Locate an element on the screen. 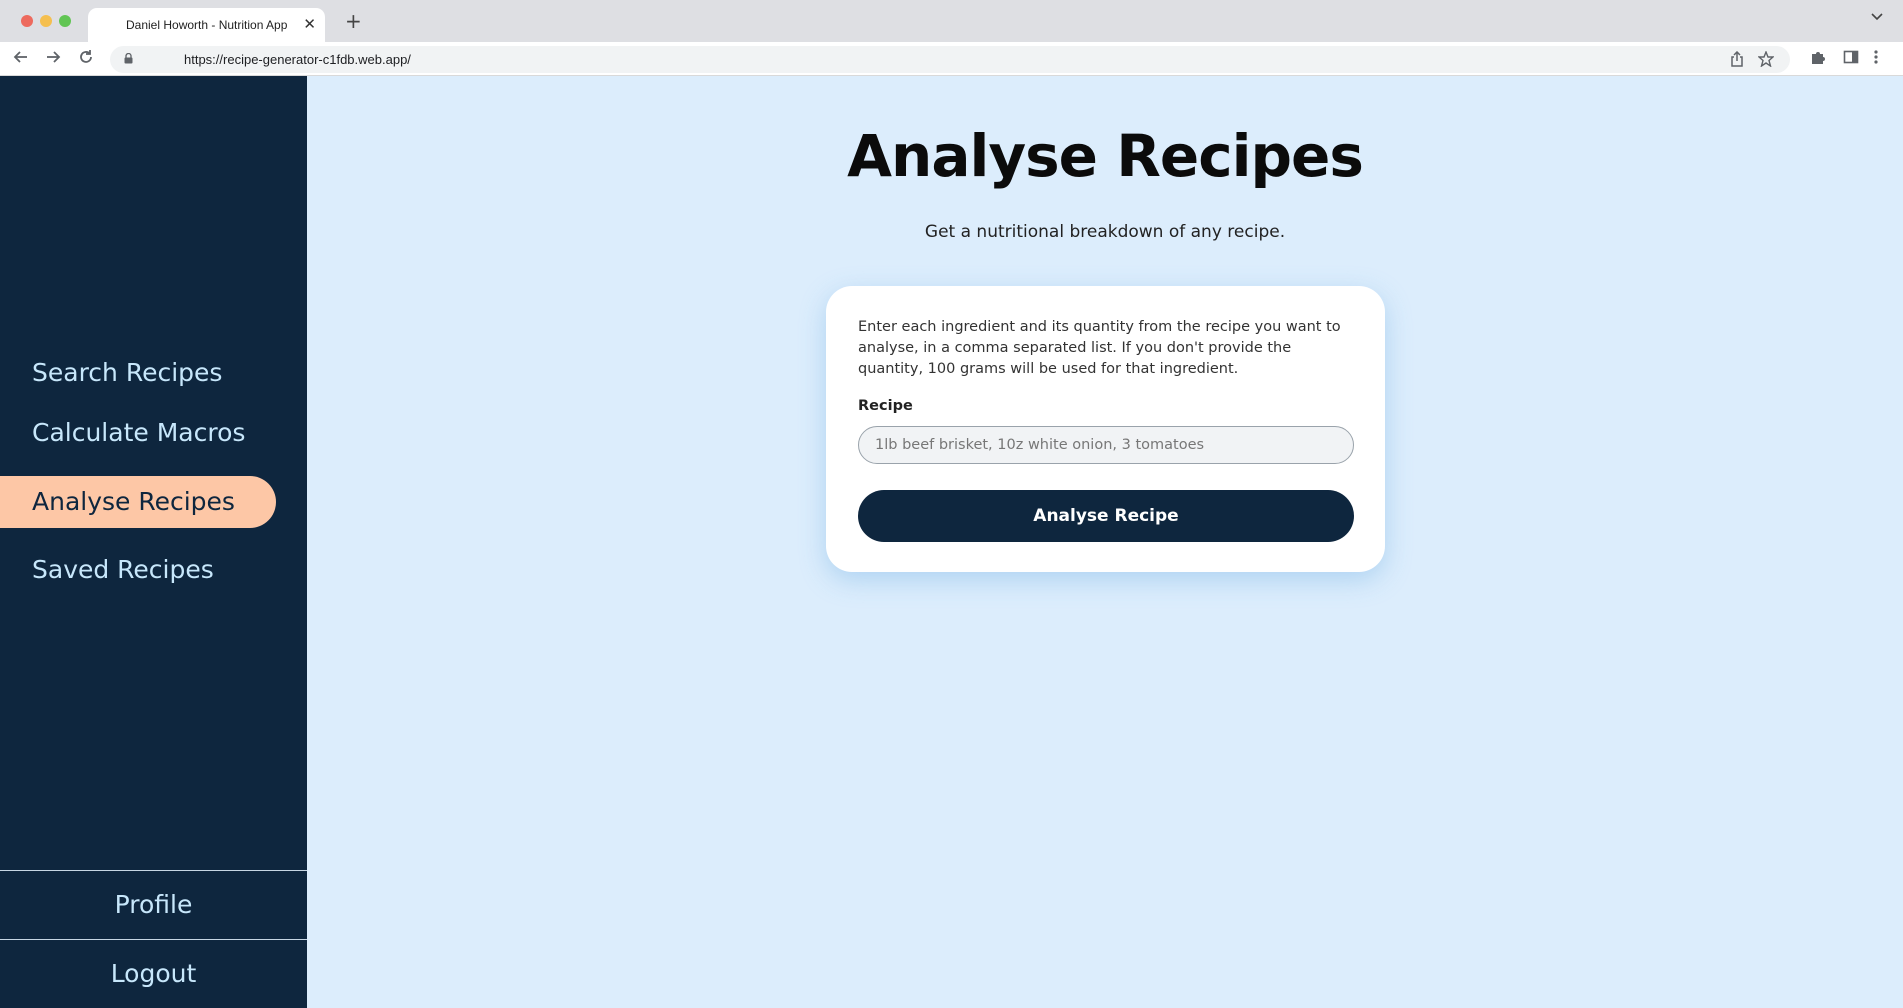 Image resolution: width=1903 pixels, height=1008 pixels. lock-icon is located at coordinates (128, 58).